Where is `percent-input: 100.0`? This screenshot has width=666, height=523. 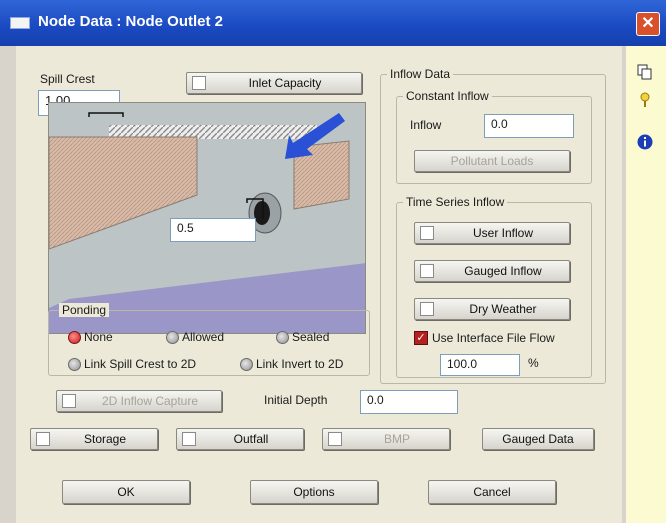
percent-input: 100.0 is located at coordinates (480, 365).